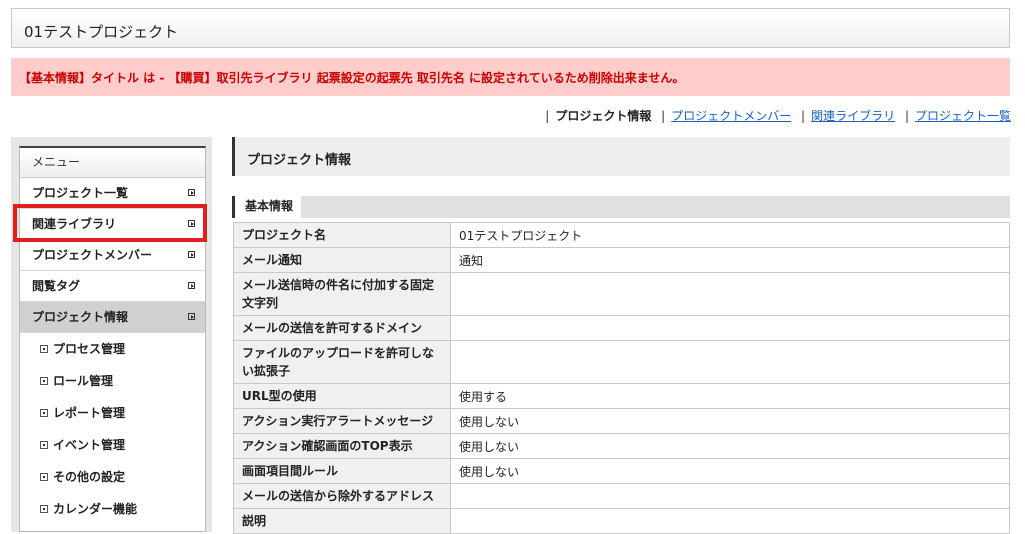 Image resolution: width=1025 pixels, height=534 pixels. What do you see at coordinates (621, 260) in the screenshot?
I see `table-row: メール通知 通知` at bounding box center [621, 260].